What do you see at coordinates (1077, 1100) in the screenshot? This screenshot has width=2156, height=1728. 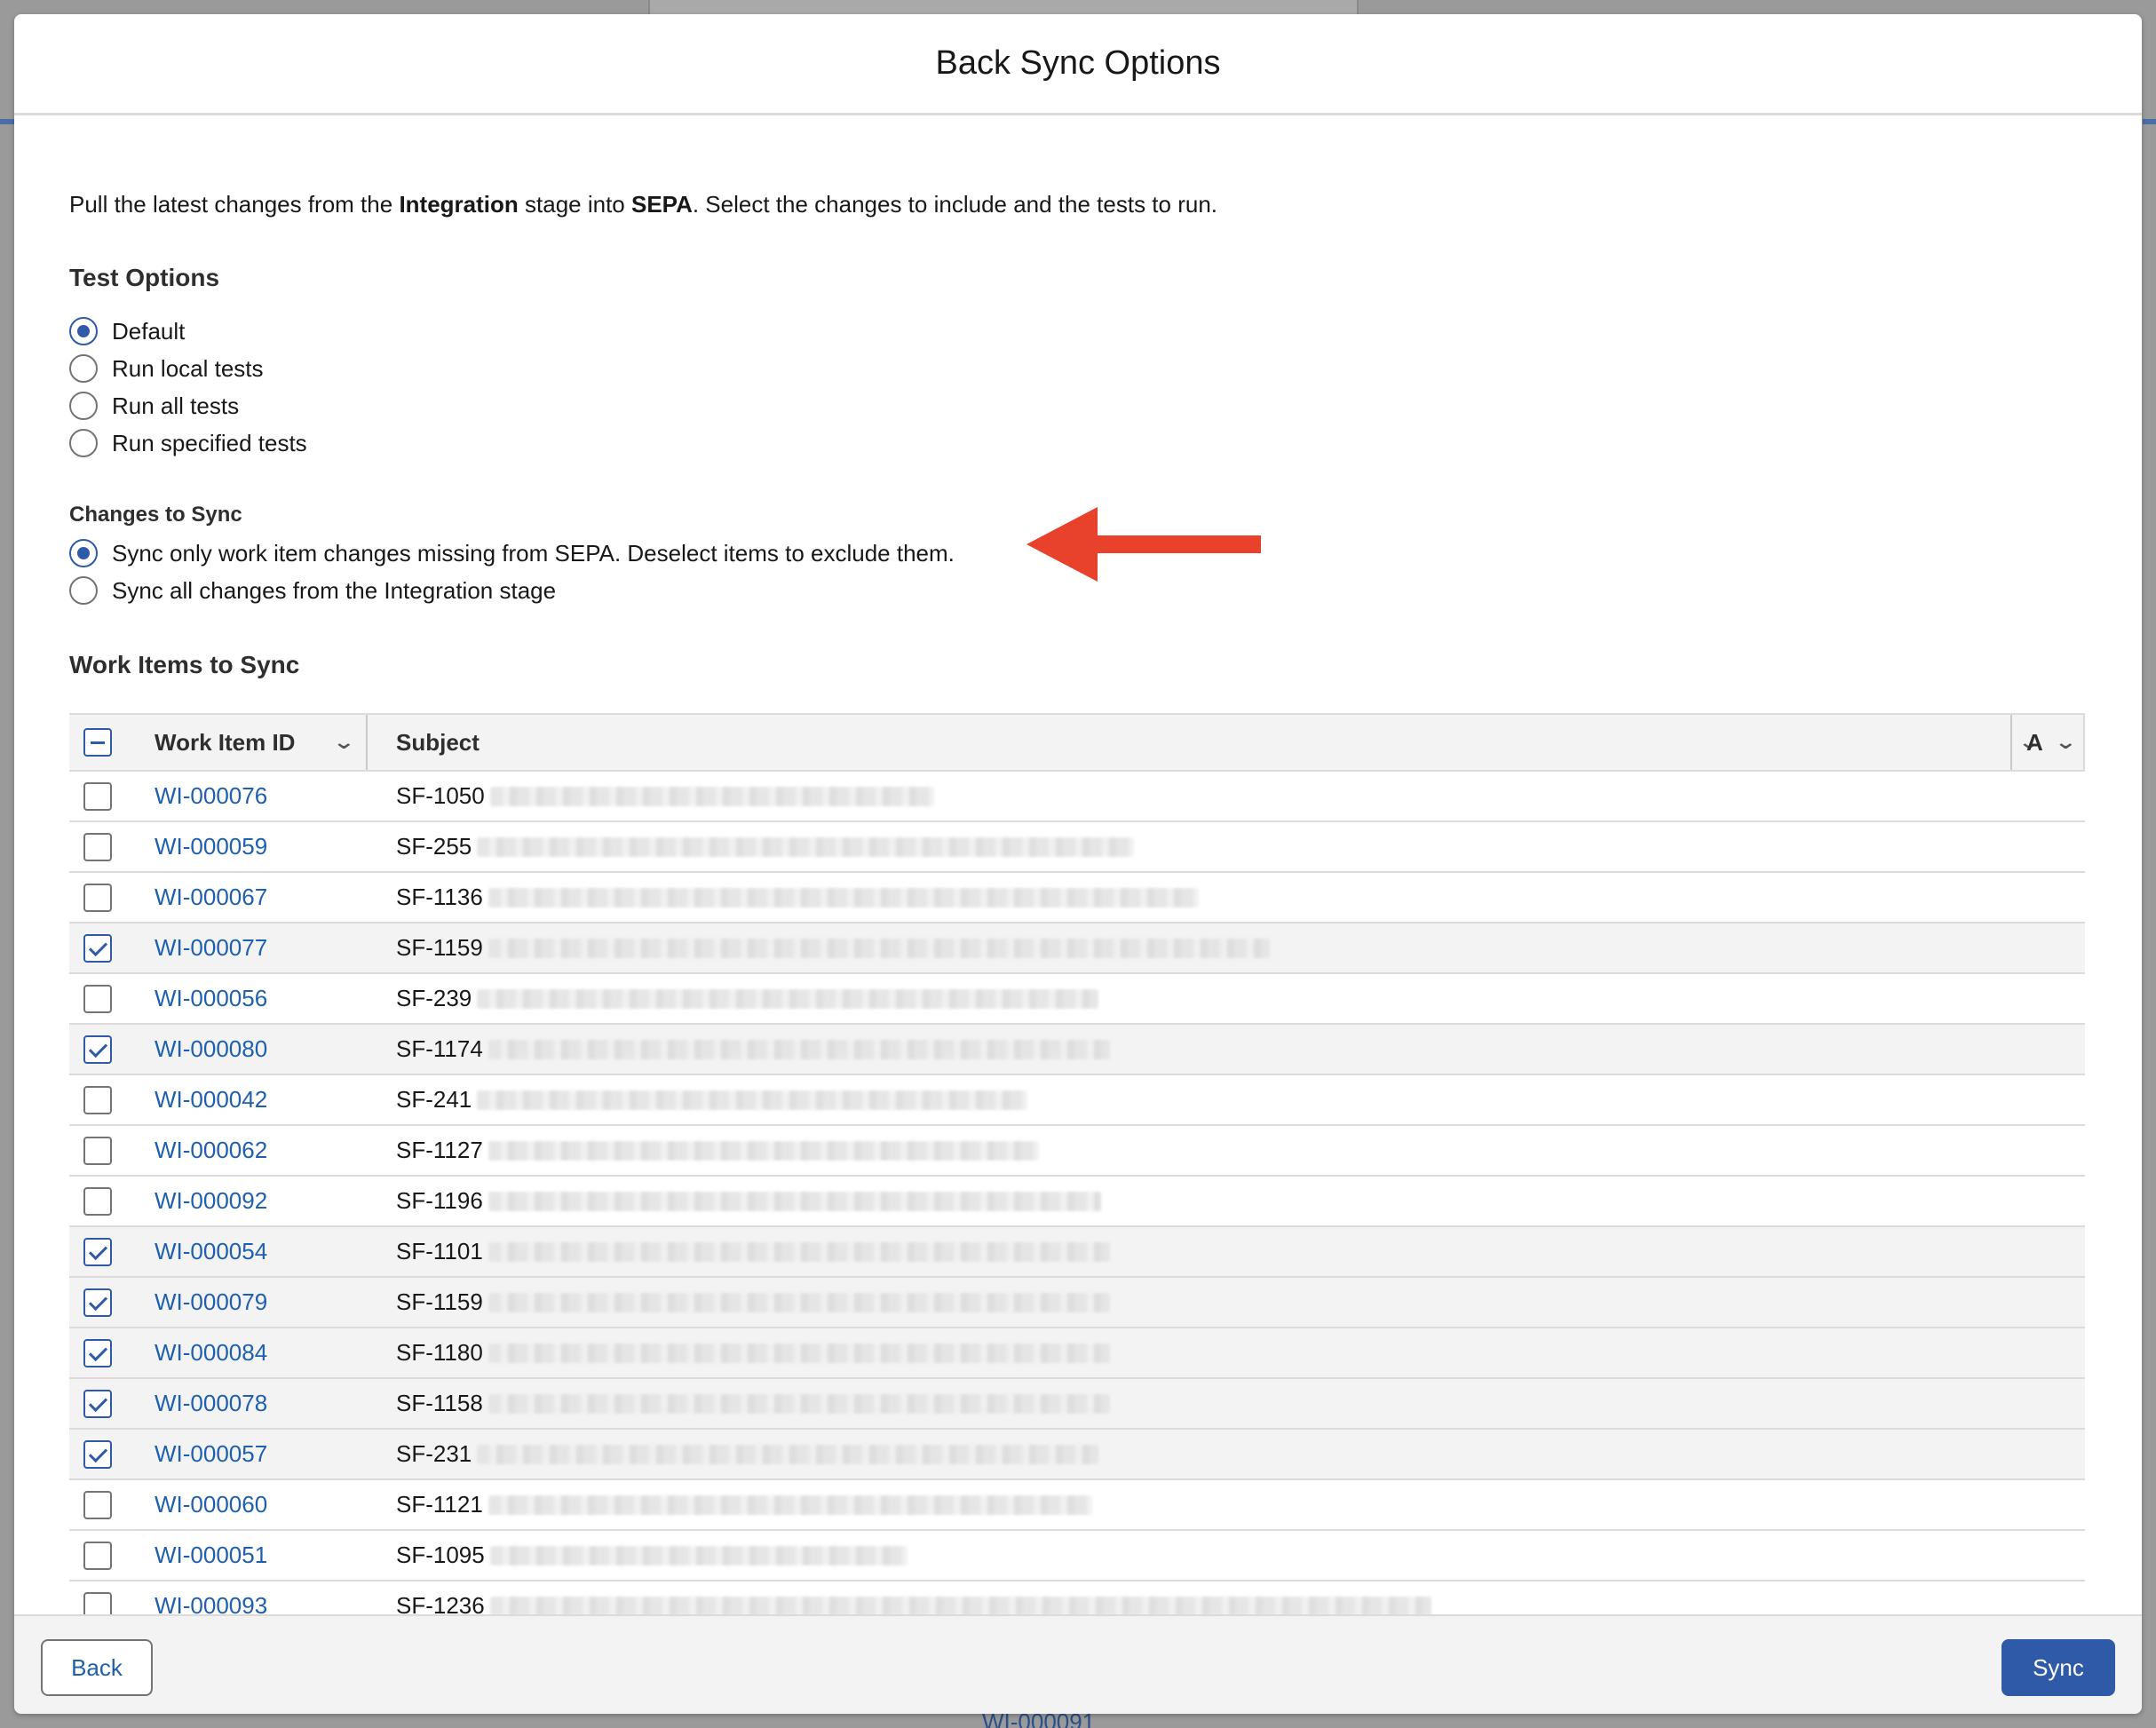 I see `table-row: WI-000042 SF-241` at bounding box center [1077, 1100].